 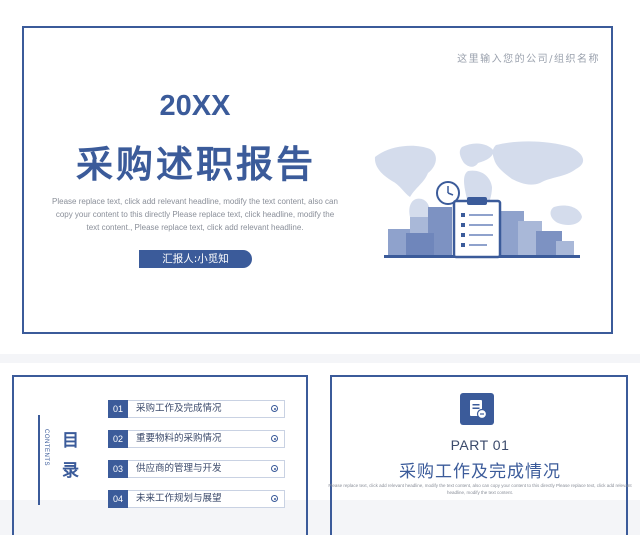 I want to click on toc-item: 01 采购工作及完成情况, so click(x=196, y=409).